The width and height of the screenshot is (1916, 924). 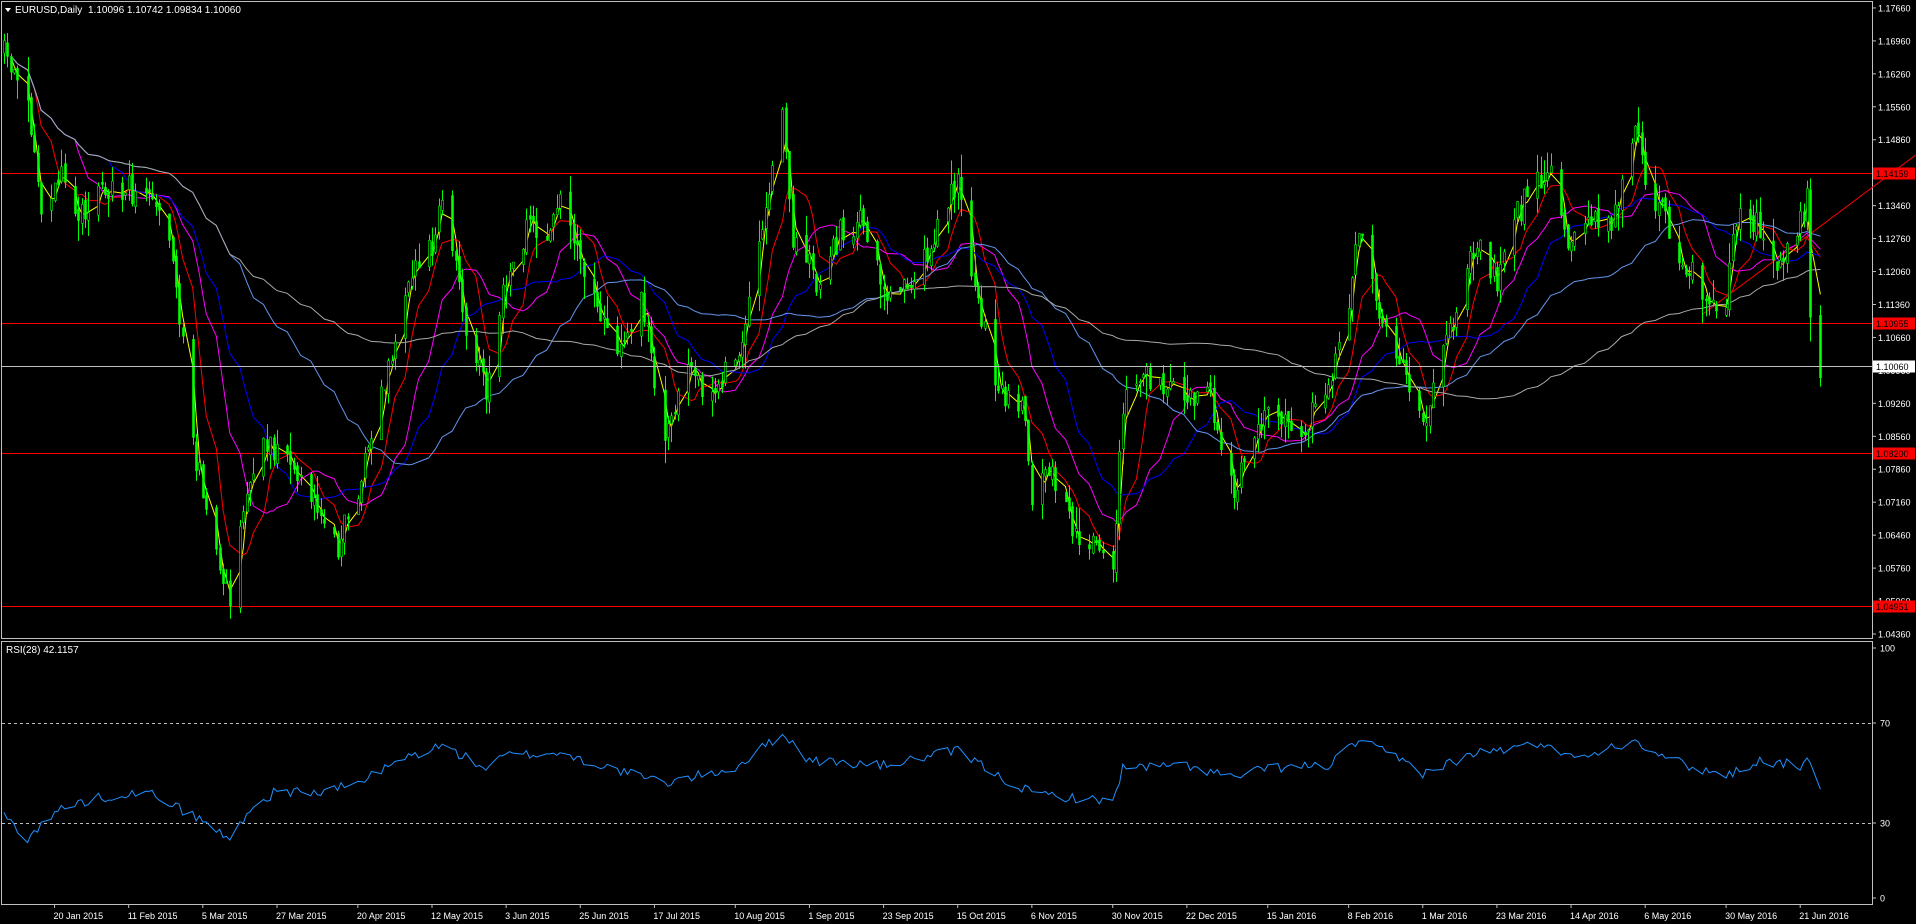 What do you see at coordinates (1894, 140) in the screenshot?
I see `price-tick-label: 1.14860` at bounding box center [1894, 140].